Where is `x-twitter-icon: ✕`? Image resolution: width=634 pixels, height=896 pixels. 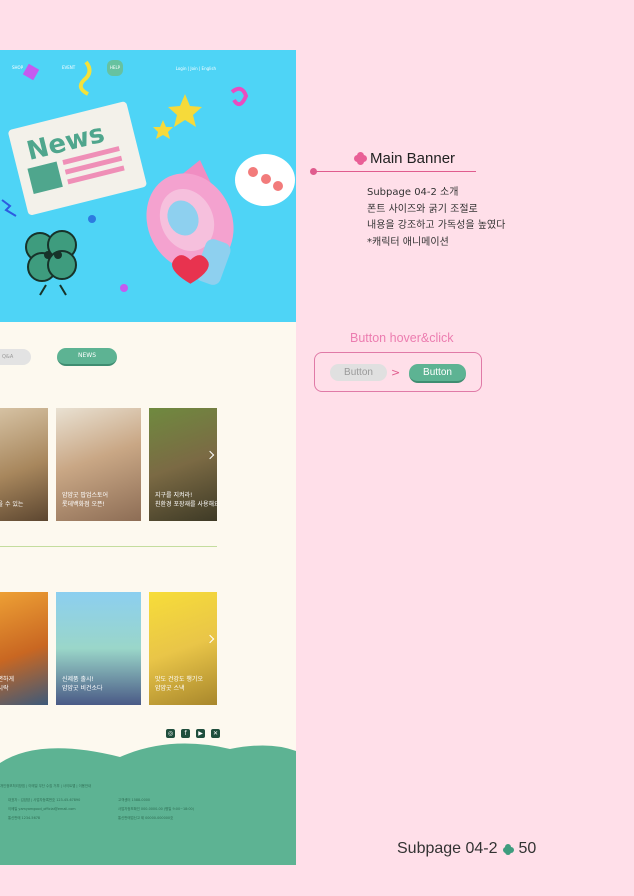
x-twitter-icon: ✕ is located at coordinates (215, 733).